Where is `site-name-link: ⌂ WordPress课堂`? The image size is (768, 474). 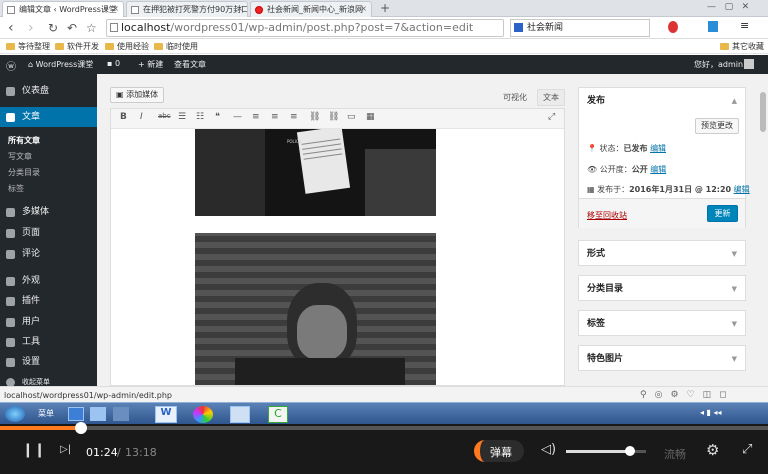
site-name-link: ⌂ WordPress课堂 is located at coordinates (60, 64).